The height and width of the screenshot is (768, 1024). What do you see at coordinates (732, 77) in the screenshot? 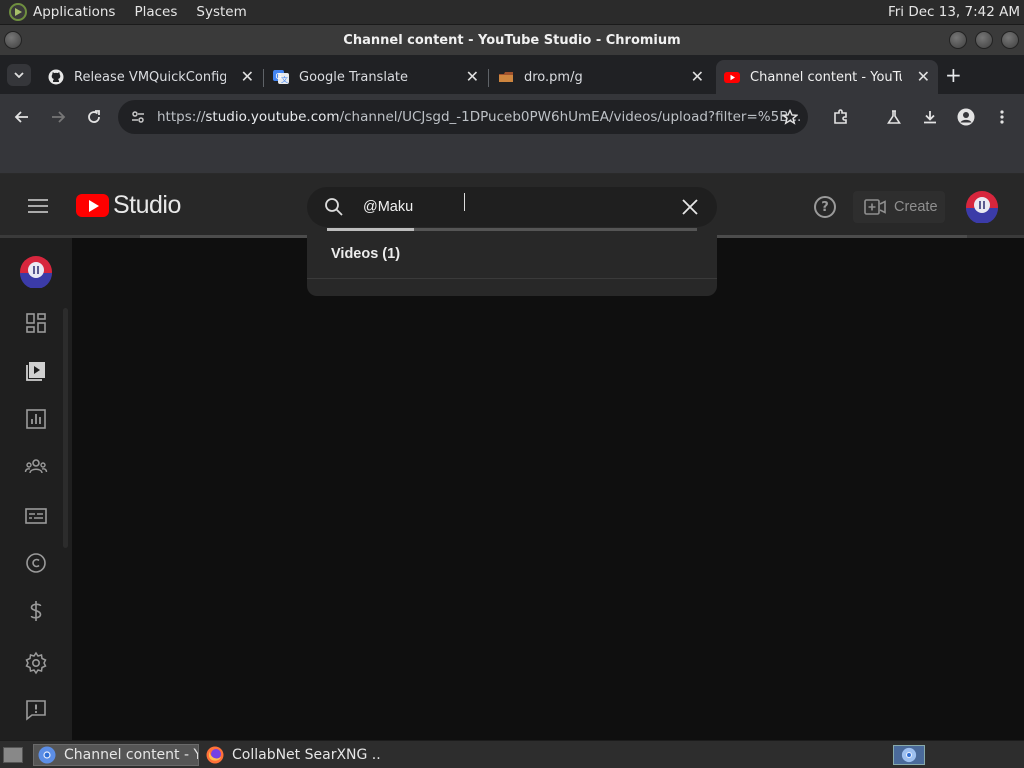
I see `youtube-icon` at bounding box center [732, 77].